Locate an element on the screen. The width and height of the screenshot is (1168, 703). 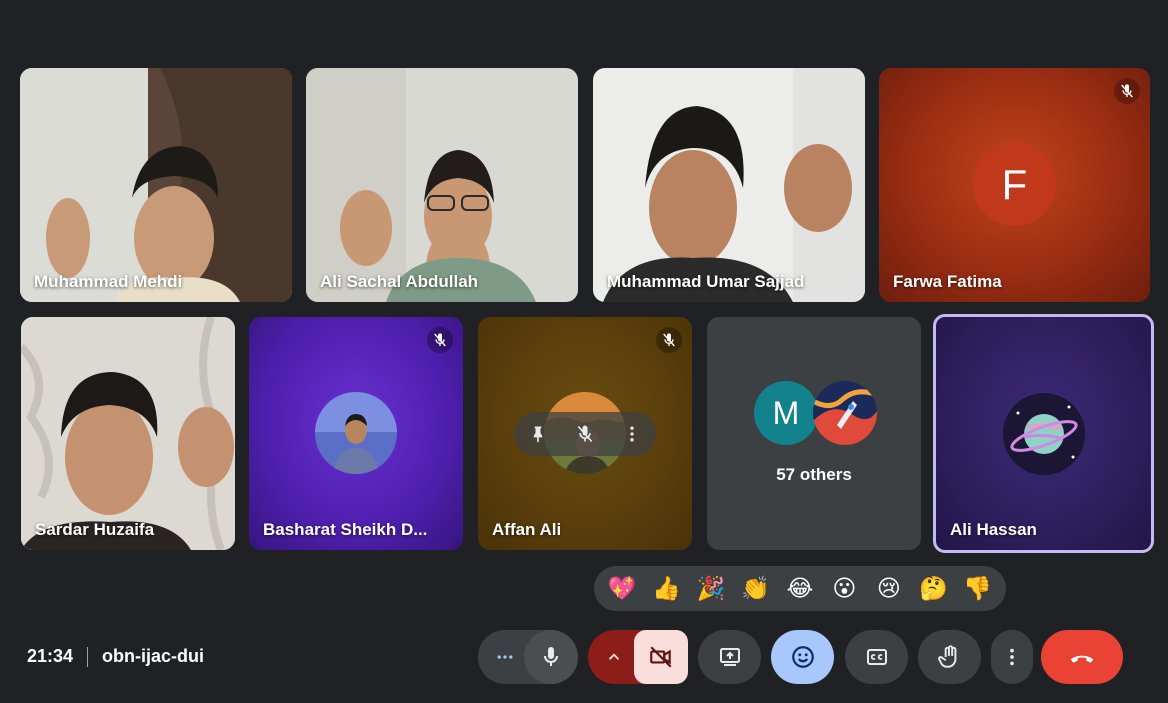
reaction-thumbs-down: 👎 is located at coordinates (978, 589).